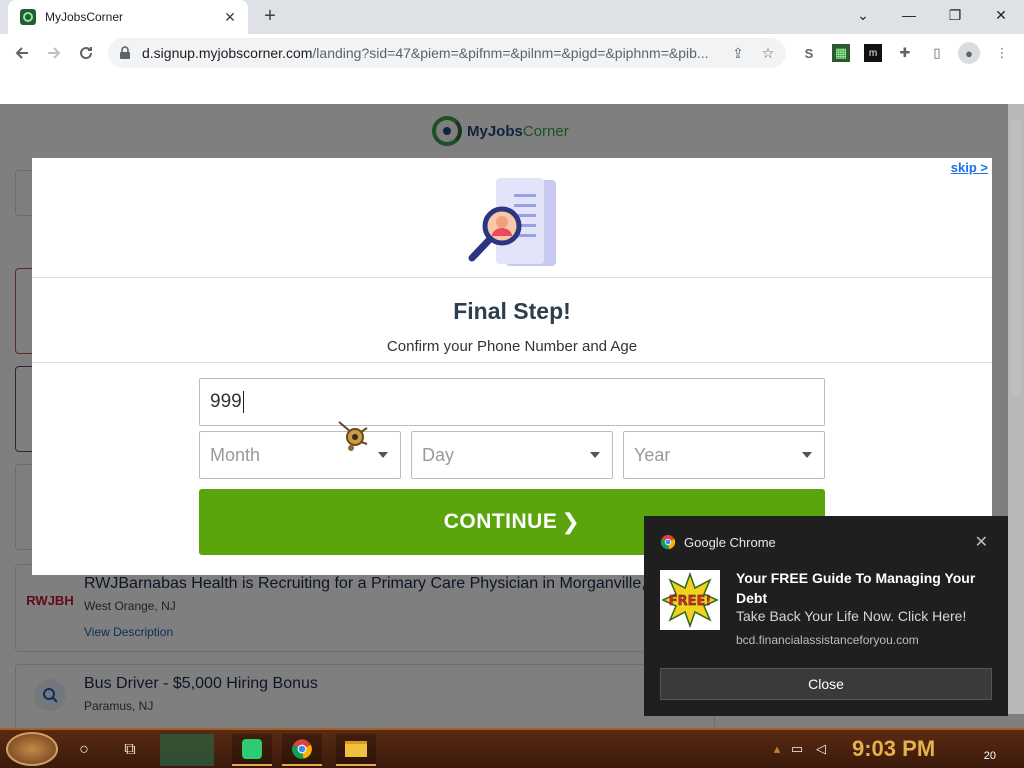 The height and width of the screenshot is (768, 1024). I want to click on taskbar-app-chrome, so click(302, 750).